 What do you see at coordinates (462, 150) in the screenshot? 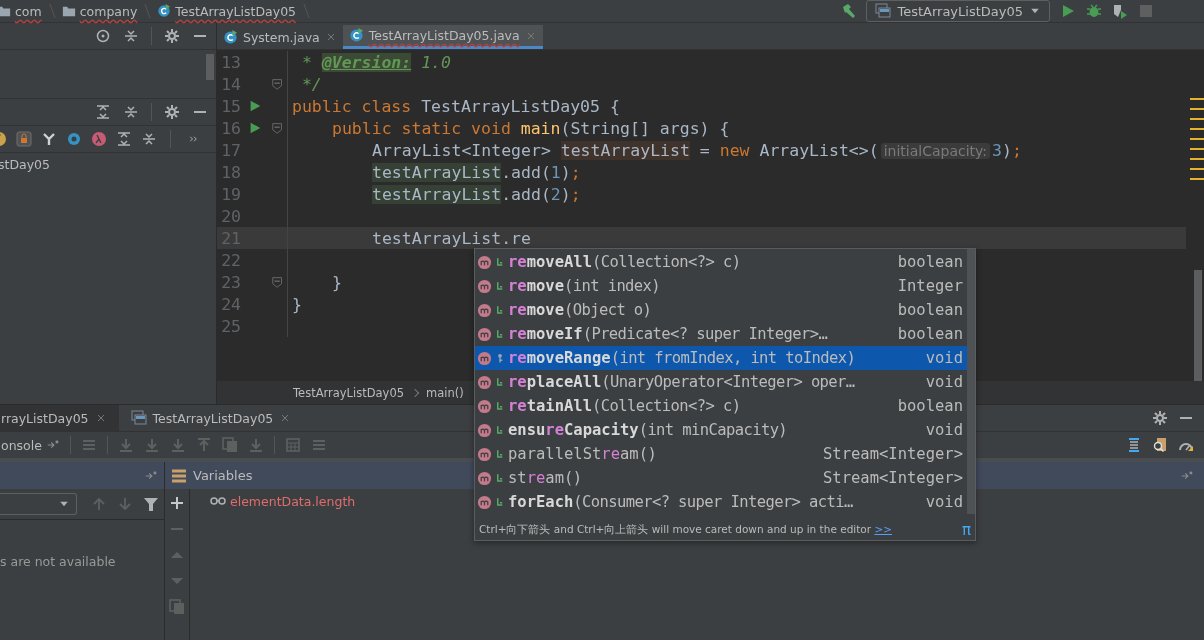
I see `code-text: ArrayList<Integer>` at bounding box center [462, 150].